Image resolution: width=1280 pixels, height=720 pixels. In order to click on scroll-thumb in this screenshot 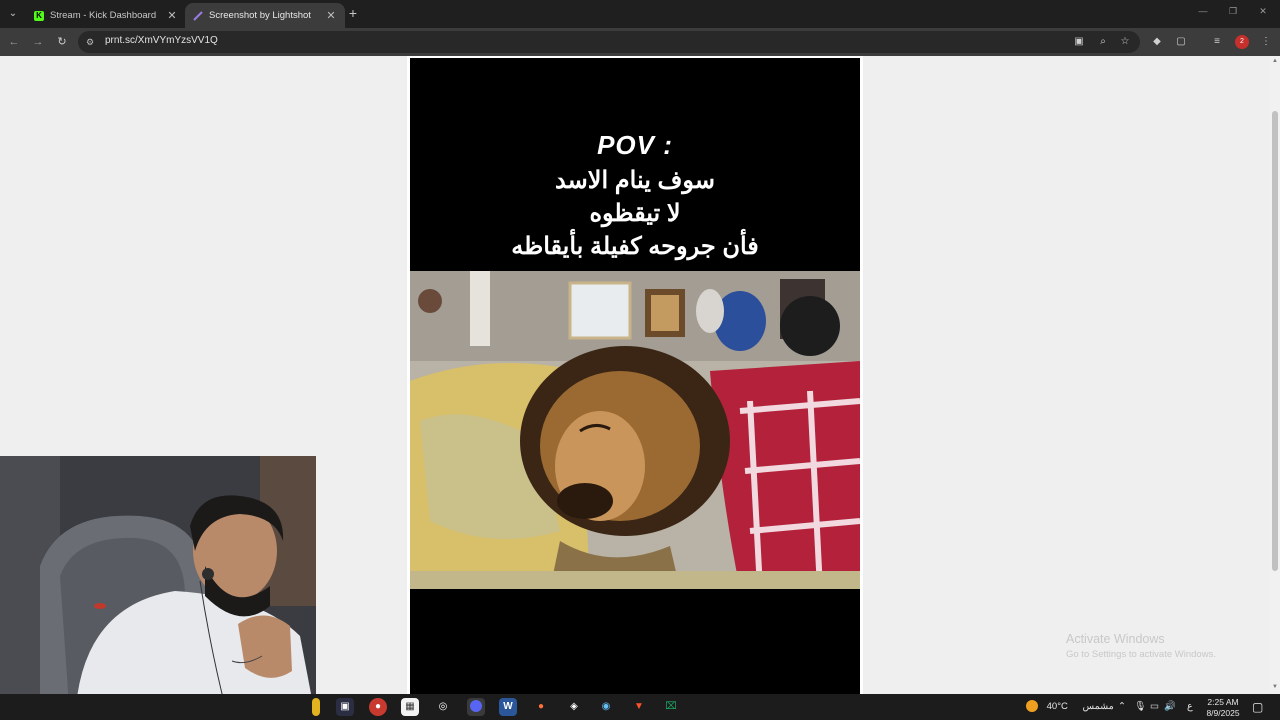, I will do `click(1275, 341)`.